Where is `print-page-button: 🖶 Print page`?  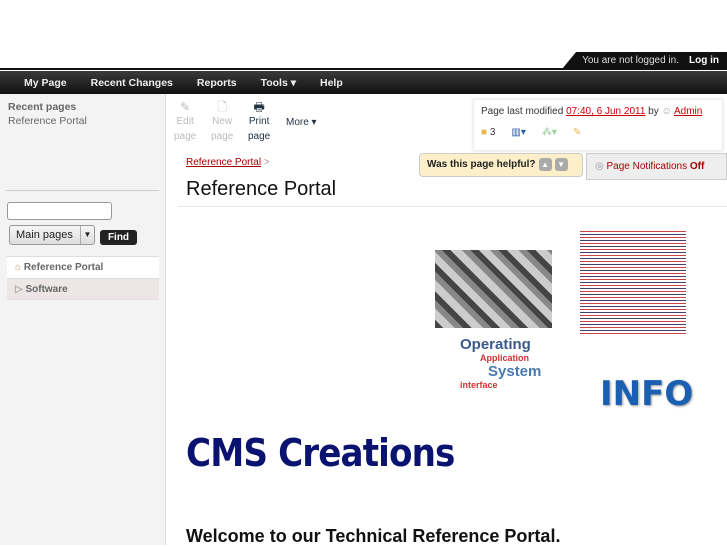
print-page-button: 🖶 Print page is located at coordinates (259, 122).